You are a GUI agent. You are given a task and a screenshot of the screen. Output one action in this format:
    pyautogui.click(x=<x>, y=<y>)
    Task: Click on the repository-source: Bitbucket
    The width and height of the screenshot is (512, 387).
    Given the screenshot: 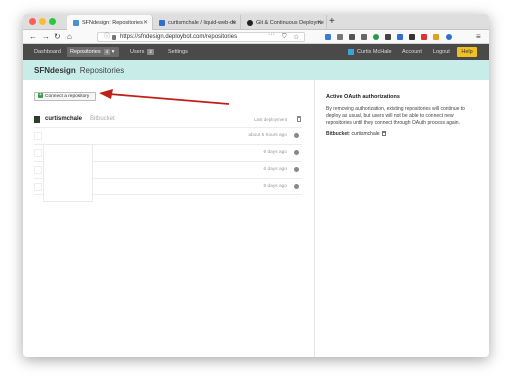 What is the action you would take?
    pyautogui.click(x=102, y=119)
    